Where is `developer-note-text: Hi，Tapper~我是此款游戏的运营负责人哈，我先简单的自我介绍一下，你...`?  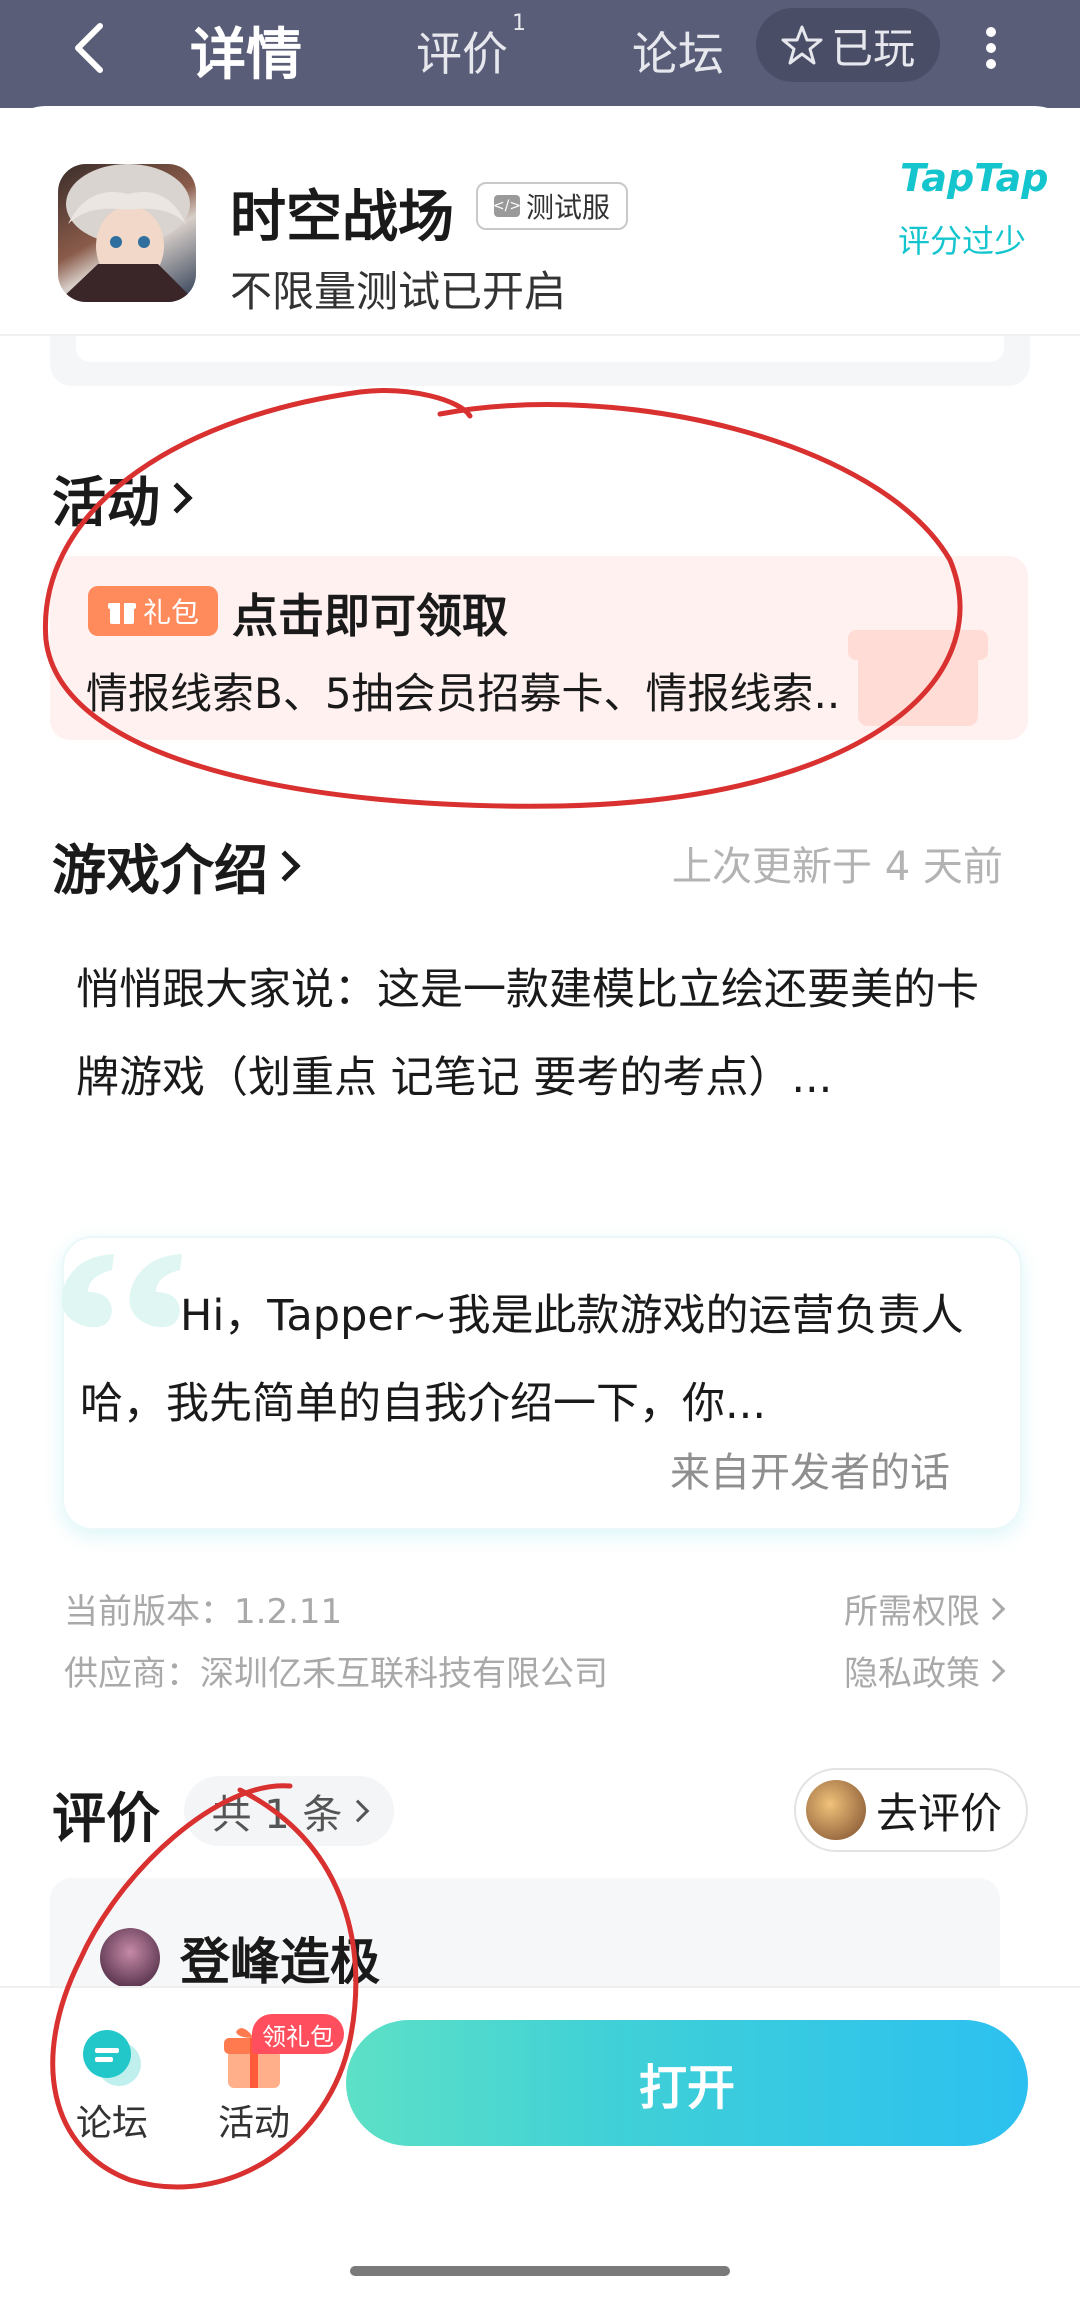
developer-note-text: Hi，Tapper~我是此款游戏的运营负责人哈，我先简单的自我介绍一下，你... is located at coordinates (522, 1360).